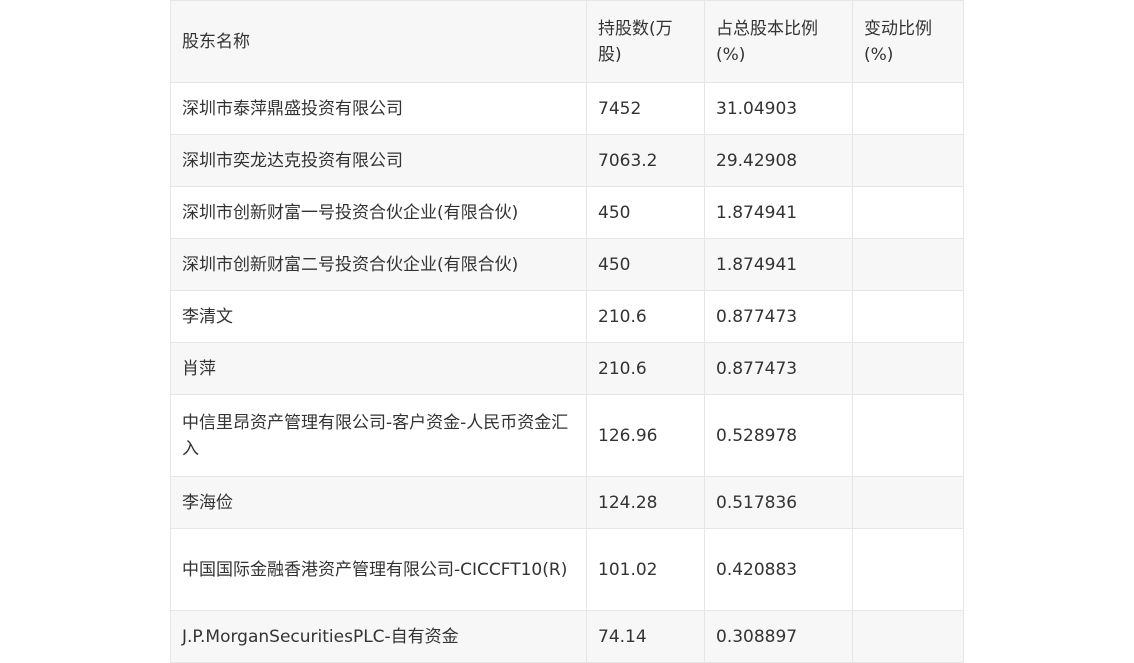 The height and width of the screenshot is (663, 1134). I want to click on header-shares: 持股数(万股), so click(645, 41).